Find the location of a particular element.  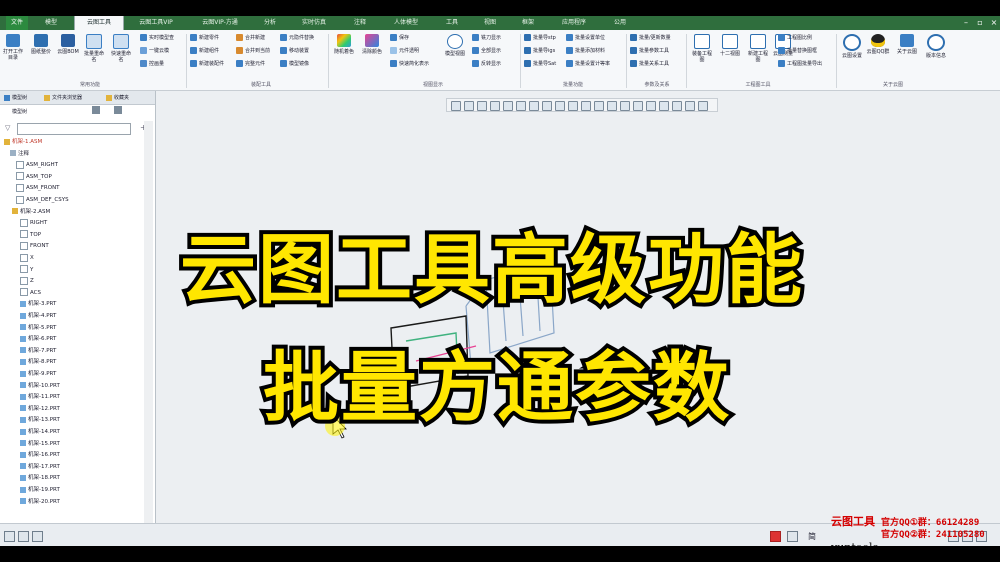

tab-yuntu-vip: 云图工具VIP is located at coordinates (156, 23).